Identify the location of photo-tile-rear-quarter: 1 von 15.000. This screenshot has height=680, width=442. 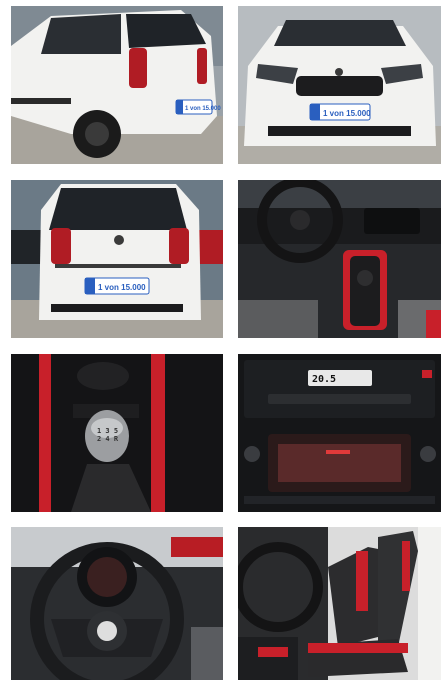
(117, 85).